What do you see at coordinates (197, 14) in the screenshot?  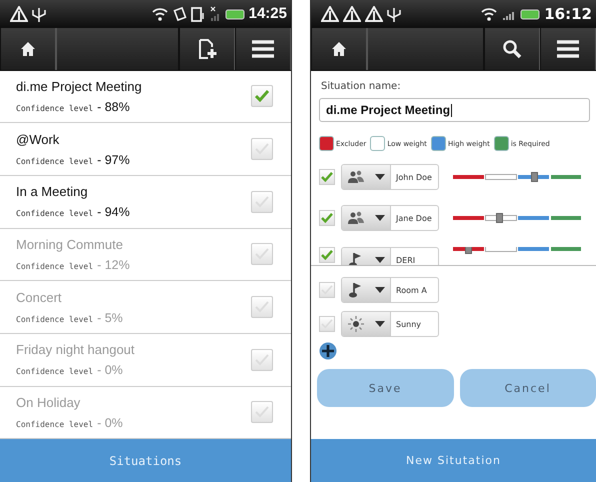 I see `phone-icon` at bounding box center [197, 14].